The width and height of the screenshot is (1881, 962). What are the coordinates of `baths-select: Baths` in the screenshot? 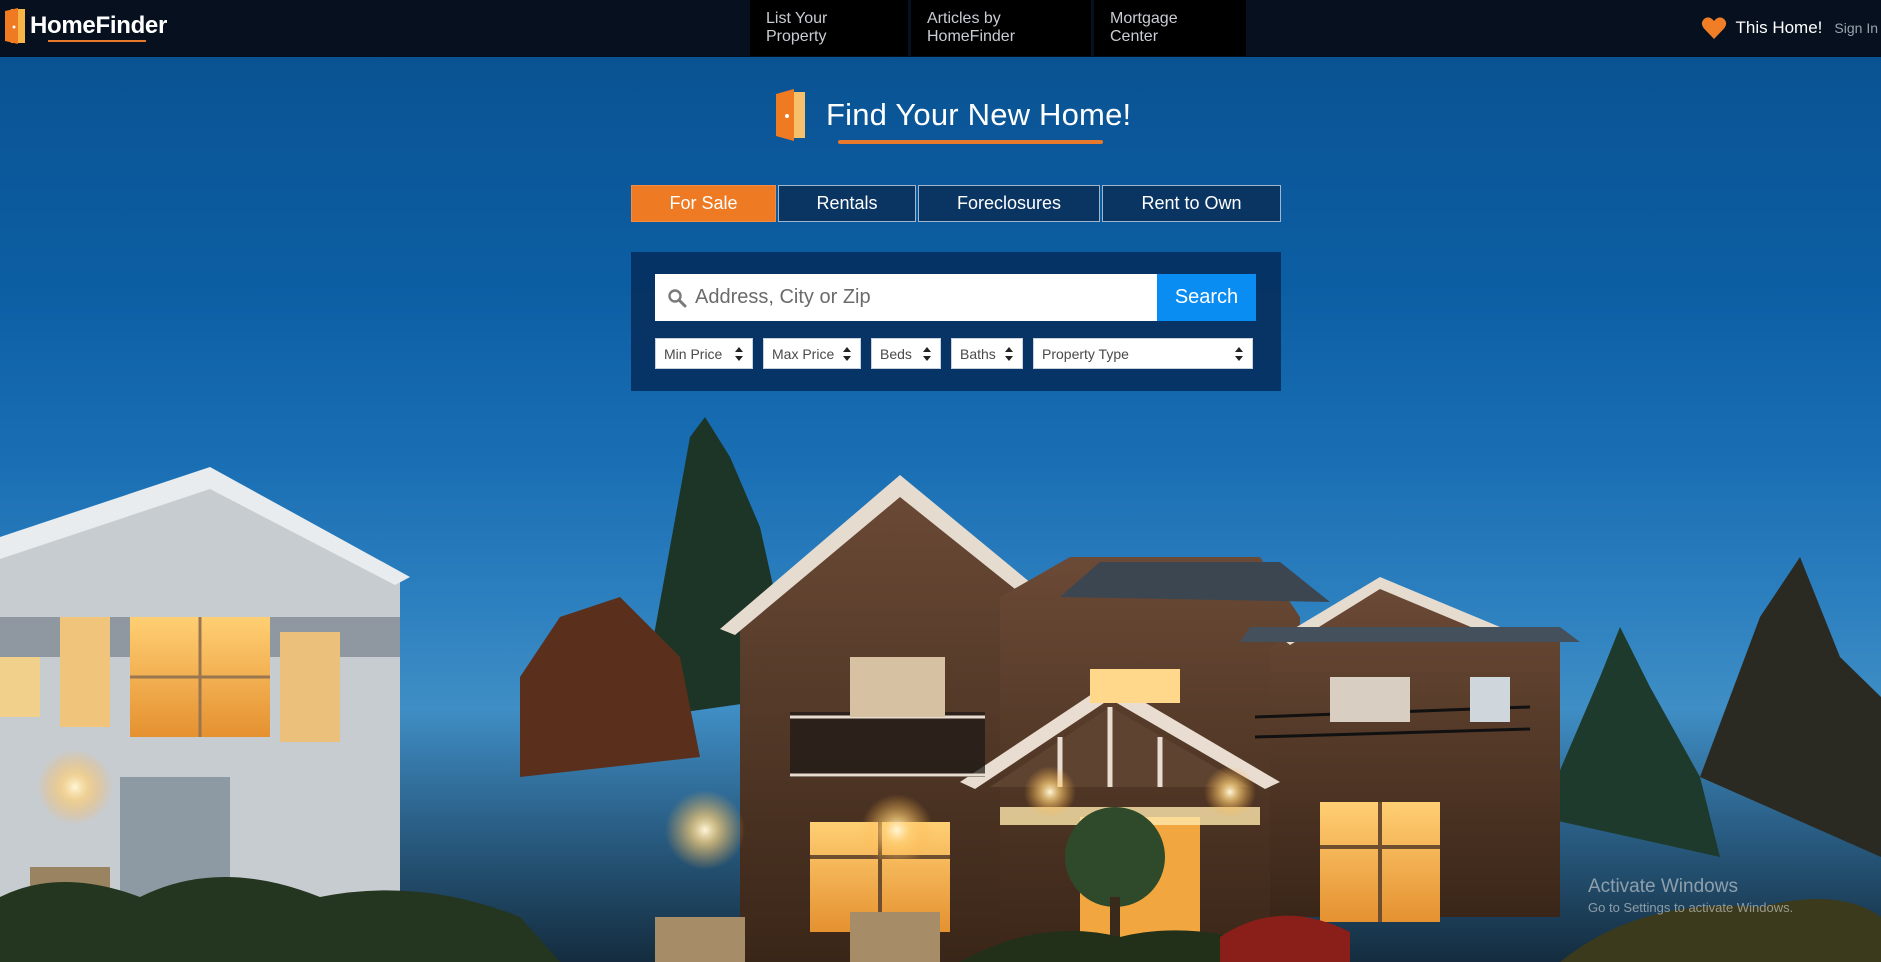 It's located at (987, 353).